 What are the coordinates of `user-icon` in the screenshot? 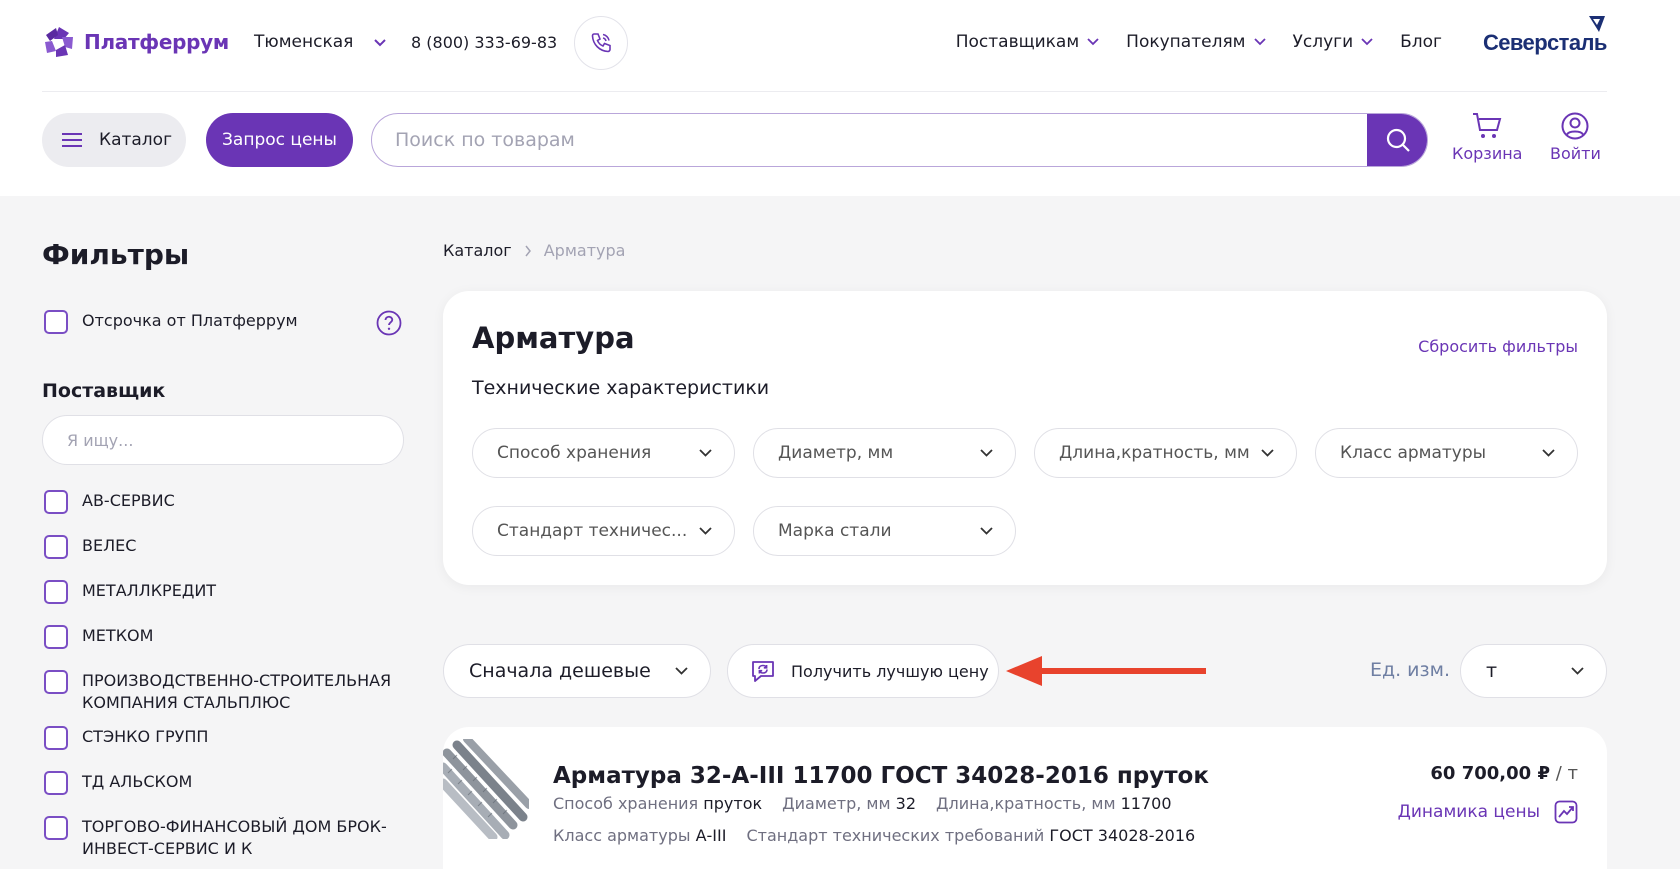 It's located at (1575, 126).